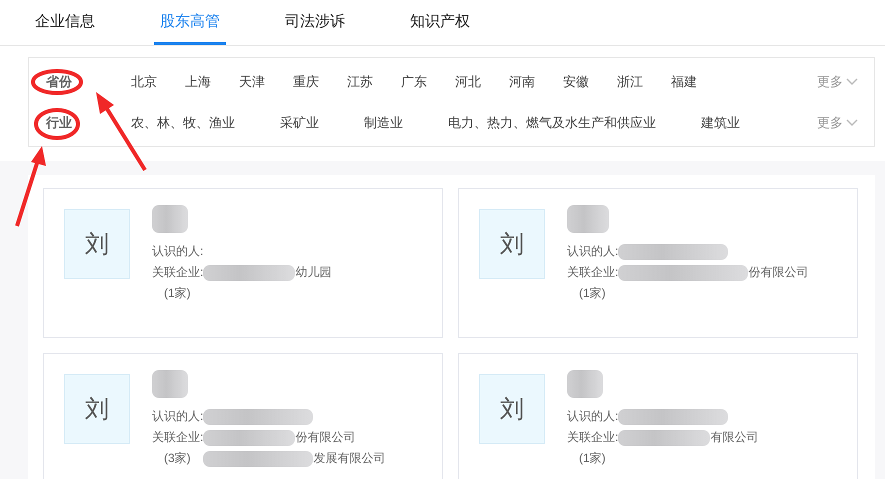 The width and height of the screenshot is (885, 479). Describe the element at coordinates (144, 81) in the screenshot. I see `filter-option: 北京` at that location.